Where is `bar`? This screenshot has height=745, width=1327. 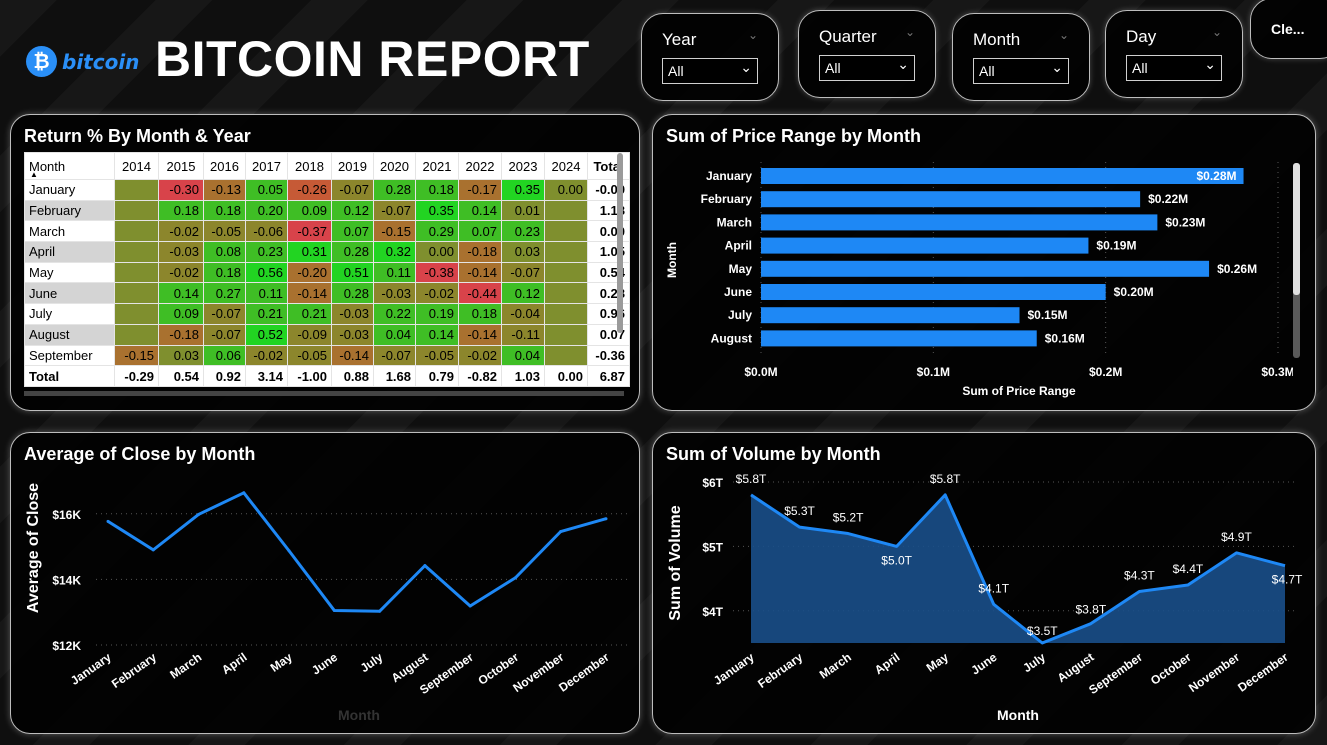
bar is located at coordinates (933, 292).